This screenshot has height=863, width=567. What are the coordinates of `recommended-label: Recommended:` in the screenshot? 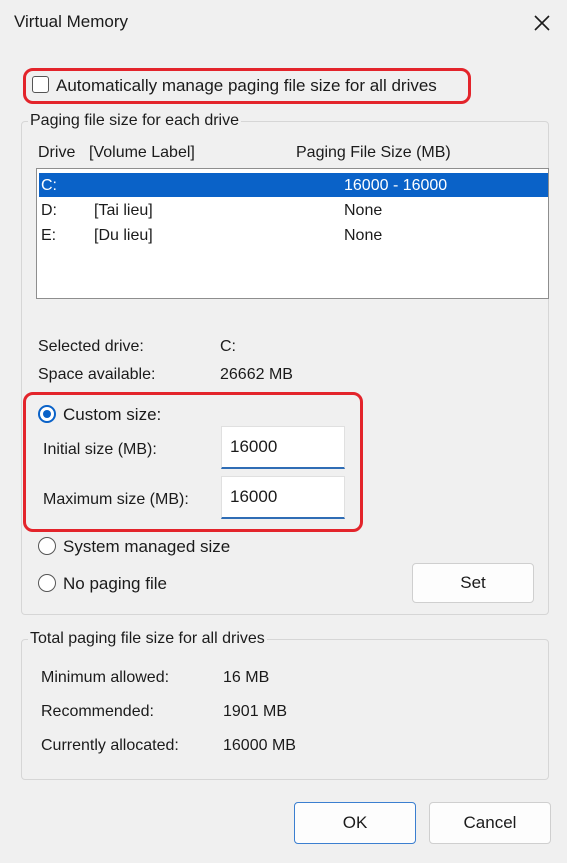 It's located at (97, 711).